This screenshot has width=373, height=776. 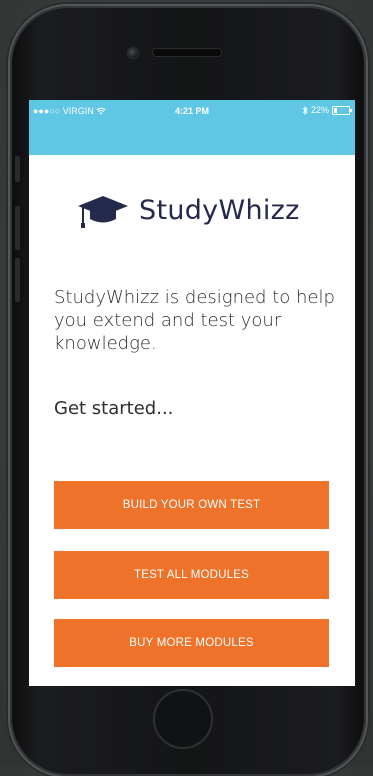 I want to click on graduation-cap-icon, so click(x=103, y=212).